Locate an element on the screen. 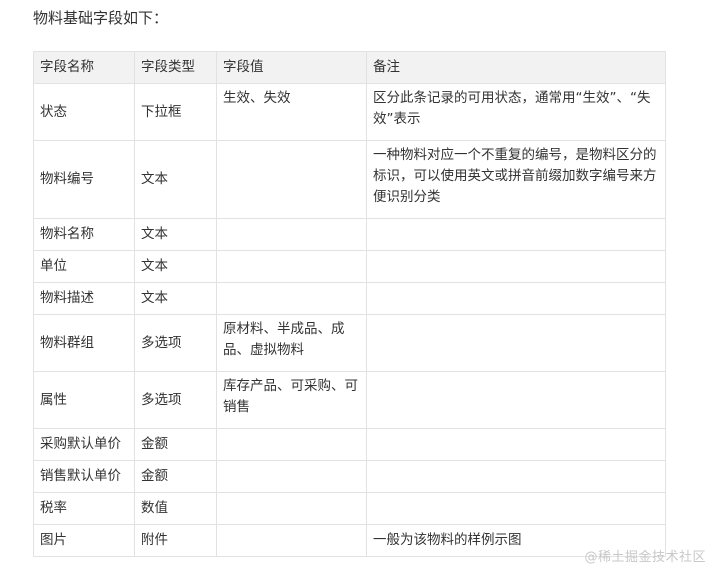 The width and height of the screenshot is (720, 573). cell-field-name: 物料编号 is located at coordinates (84, 179).